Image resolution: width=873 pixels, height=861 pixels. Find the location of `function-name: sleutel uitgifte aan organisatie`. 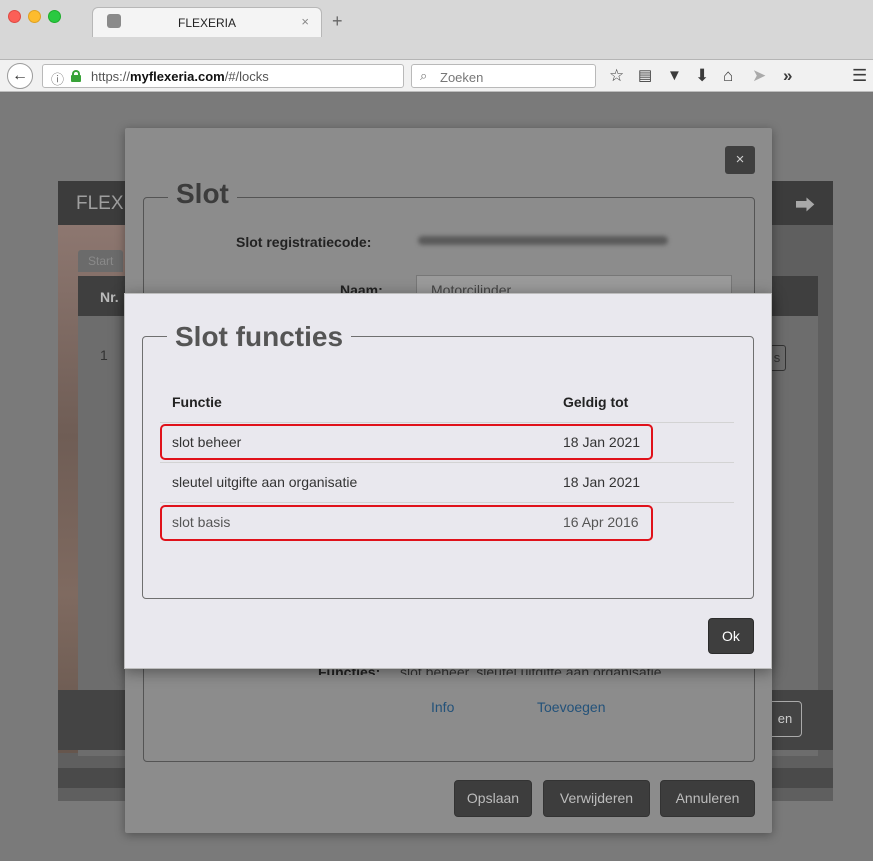

function-name: sleutel uitgifte aan organisatie is located at coordinates (265, 482).